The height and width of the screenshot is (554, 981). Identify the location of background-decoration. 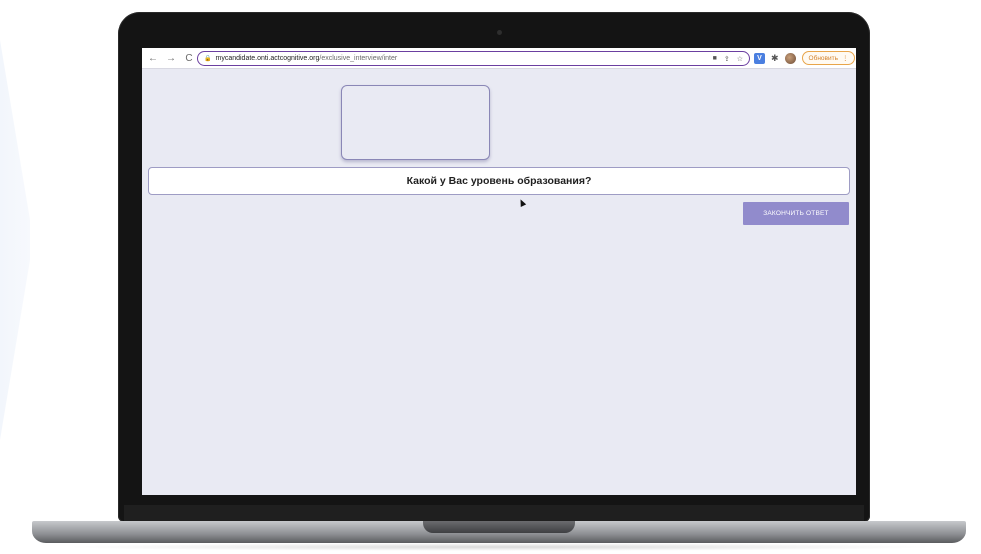
(15, 240).